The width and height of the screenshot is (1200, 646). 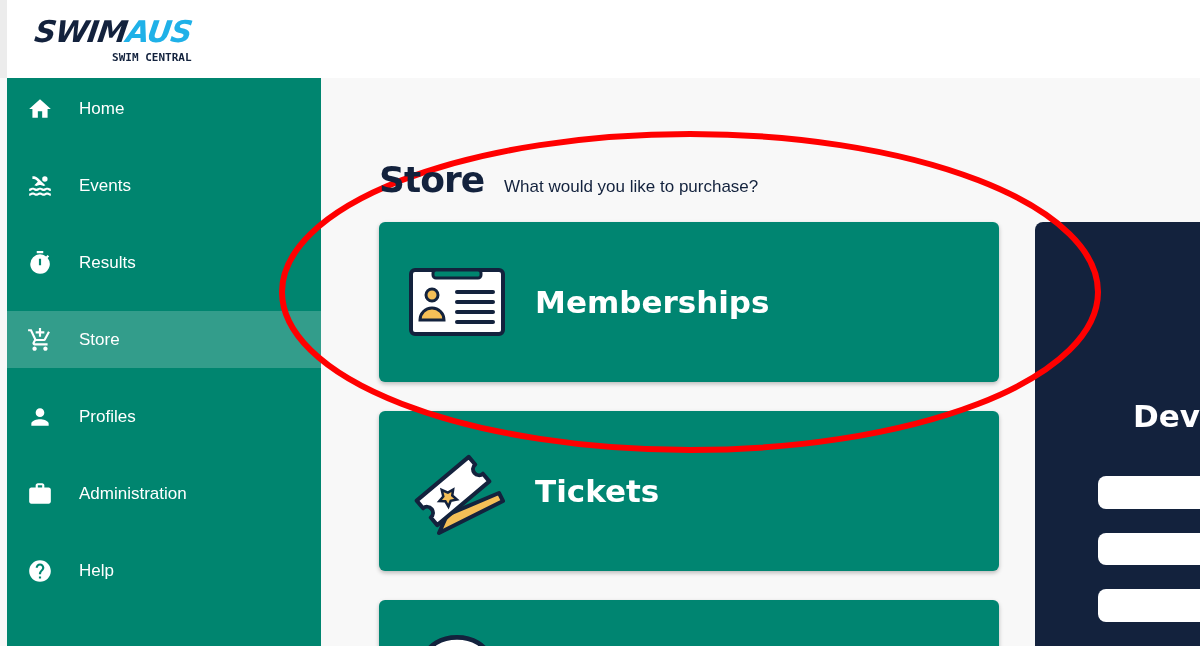 I want to click on sidebar-item: Home, so click(x=164, y=108).